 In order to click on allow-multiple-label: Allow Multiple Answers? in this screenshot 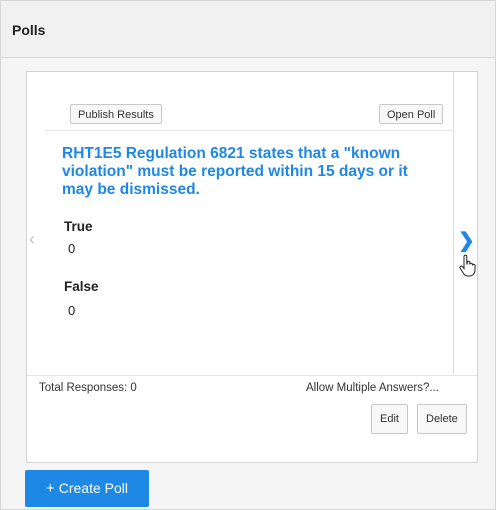, I will do `click(368, 388)`.